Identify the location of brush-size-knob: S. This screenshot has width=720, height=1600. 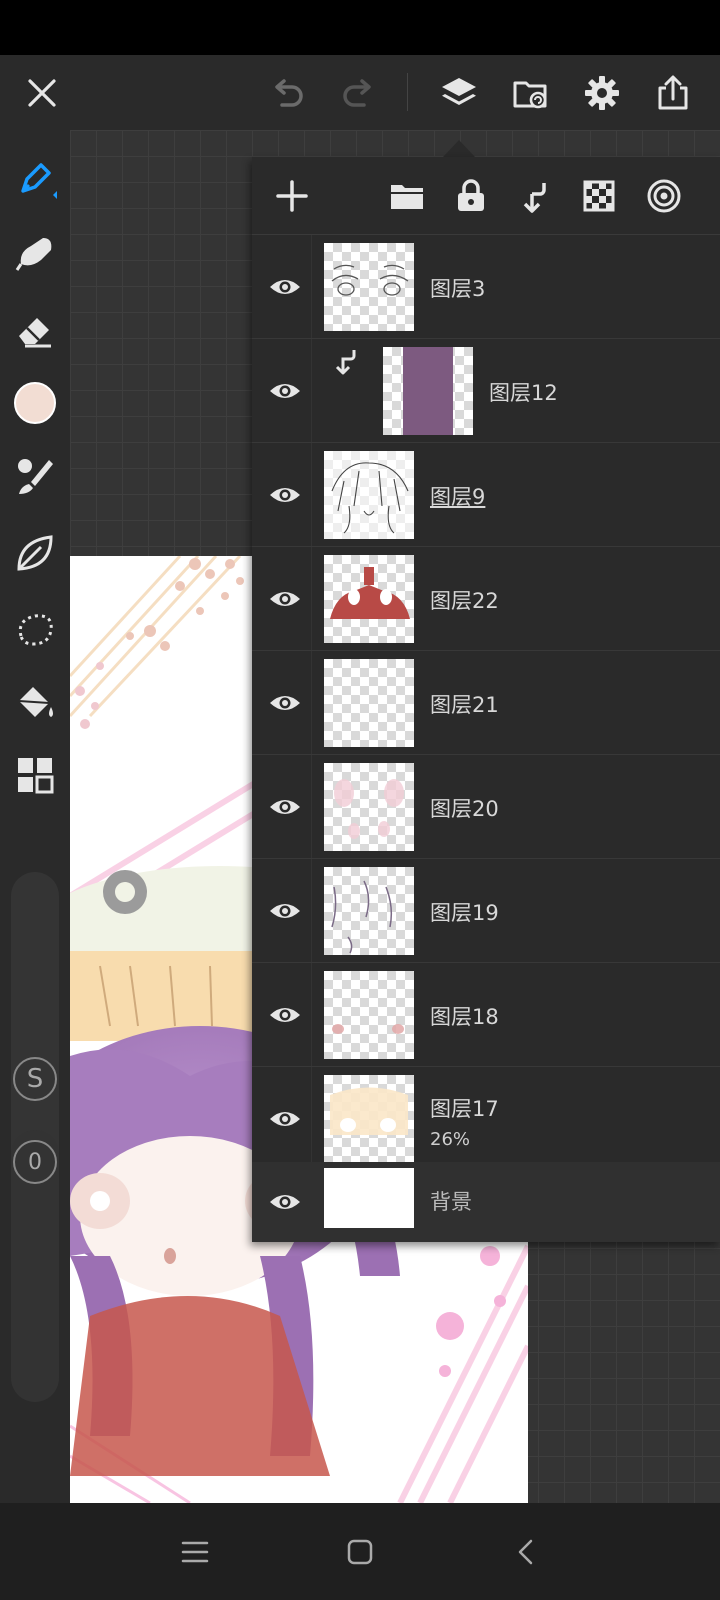
(35, 1079).